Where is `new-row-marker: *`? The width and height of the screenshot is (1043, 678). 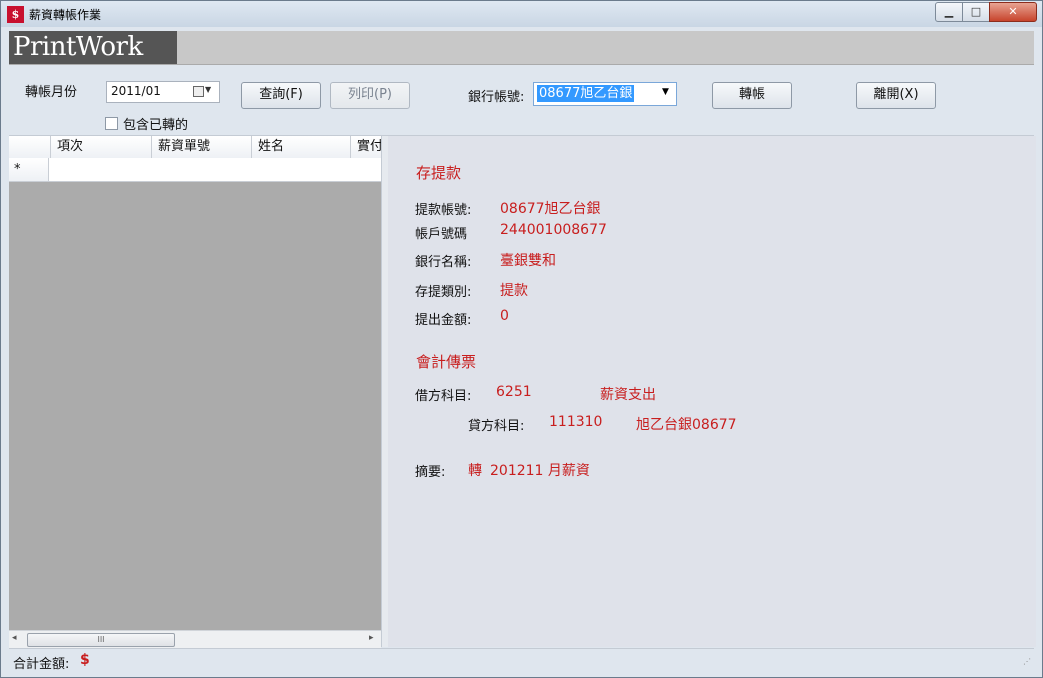 new-row-marker: * is located at coordinates (29, 169).